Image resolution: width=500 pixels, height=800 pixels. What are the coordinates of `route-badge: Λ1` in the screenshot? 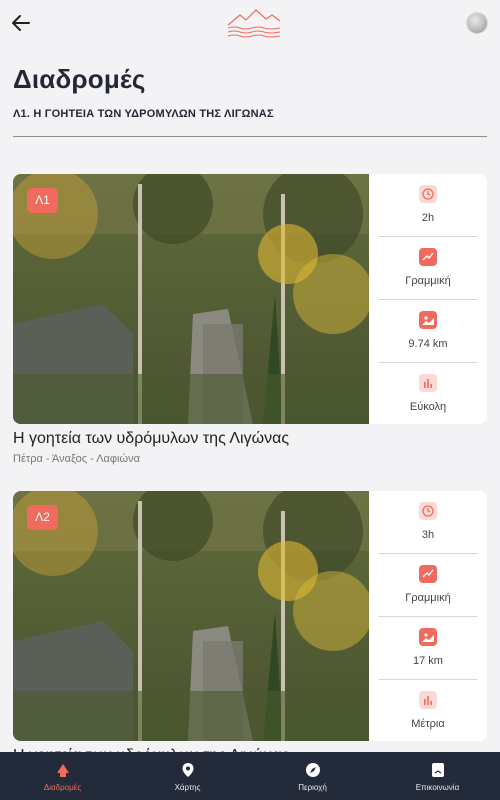 It's located at (42, 200).